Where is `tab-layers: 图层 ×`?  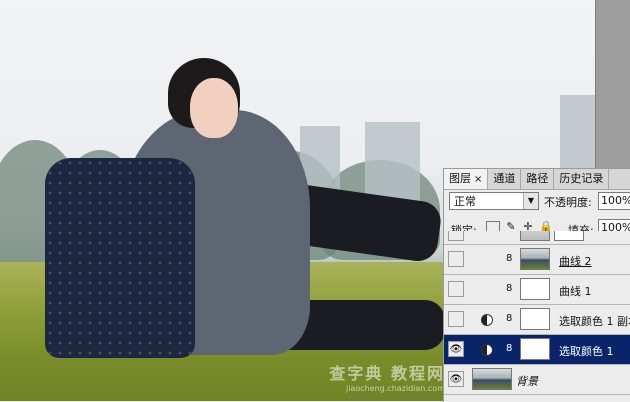 tab-layers: 图层 × is located at coordinates (466, 179).